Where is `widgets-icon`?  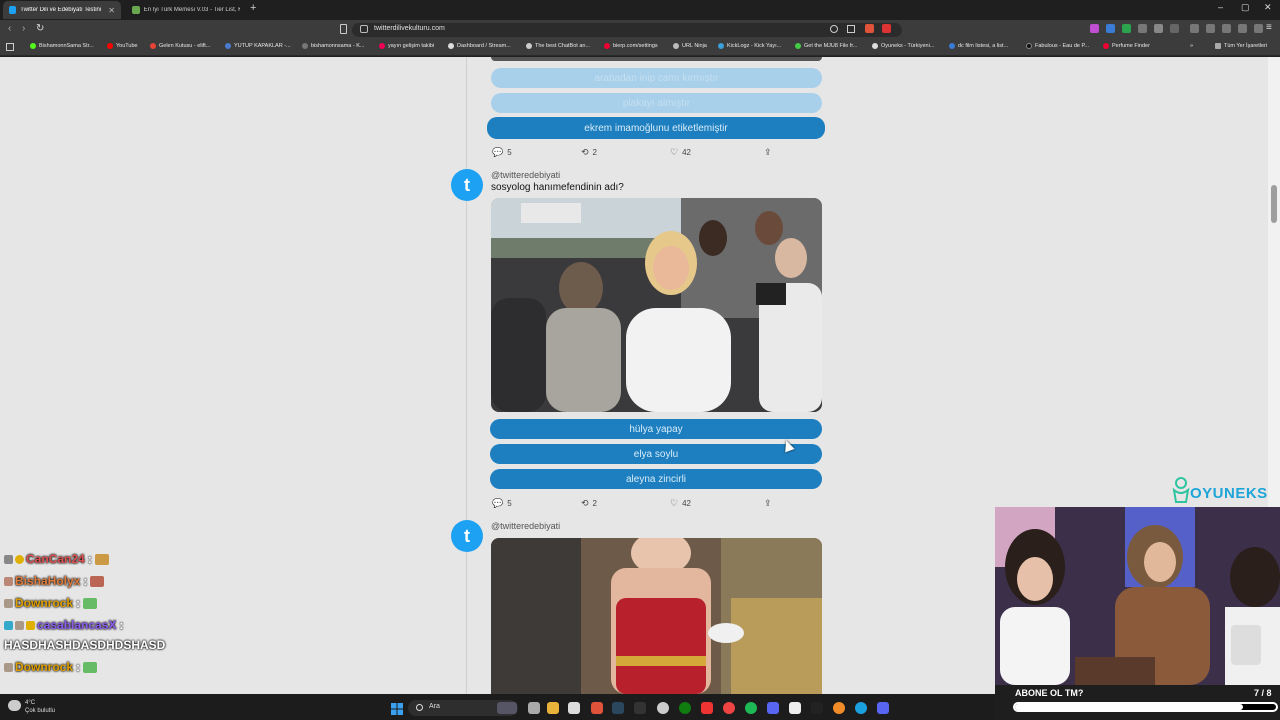
widgets-icon is located at coordinates (507, 708).